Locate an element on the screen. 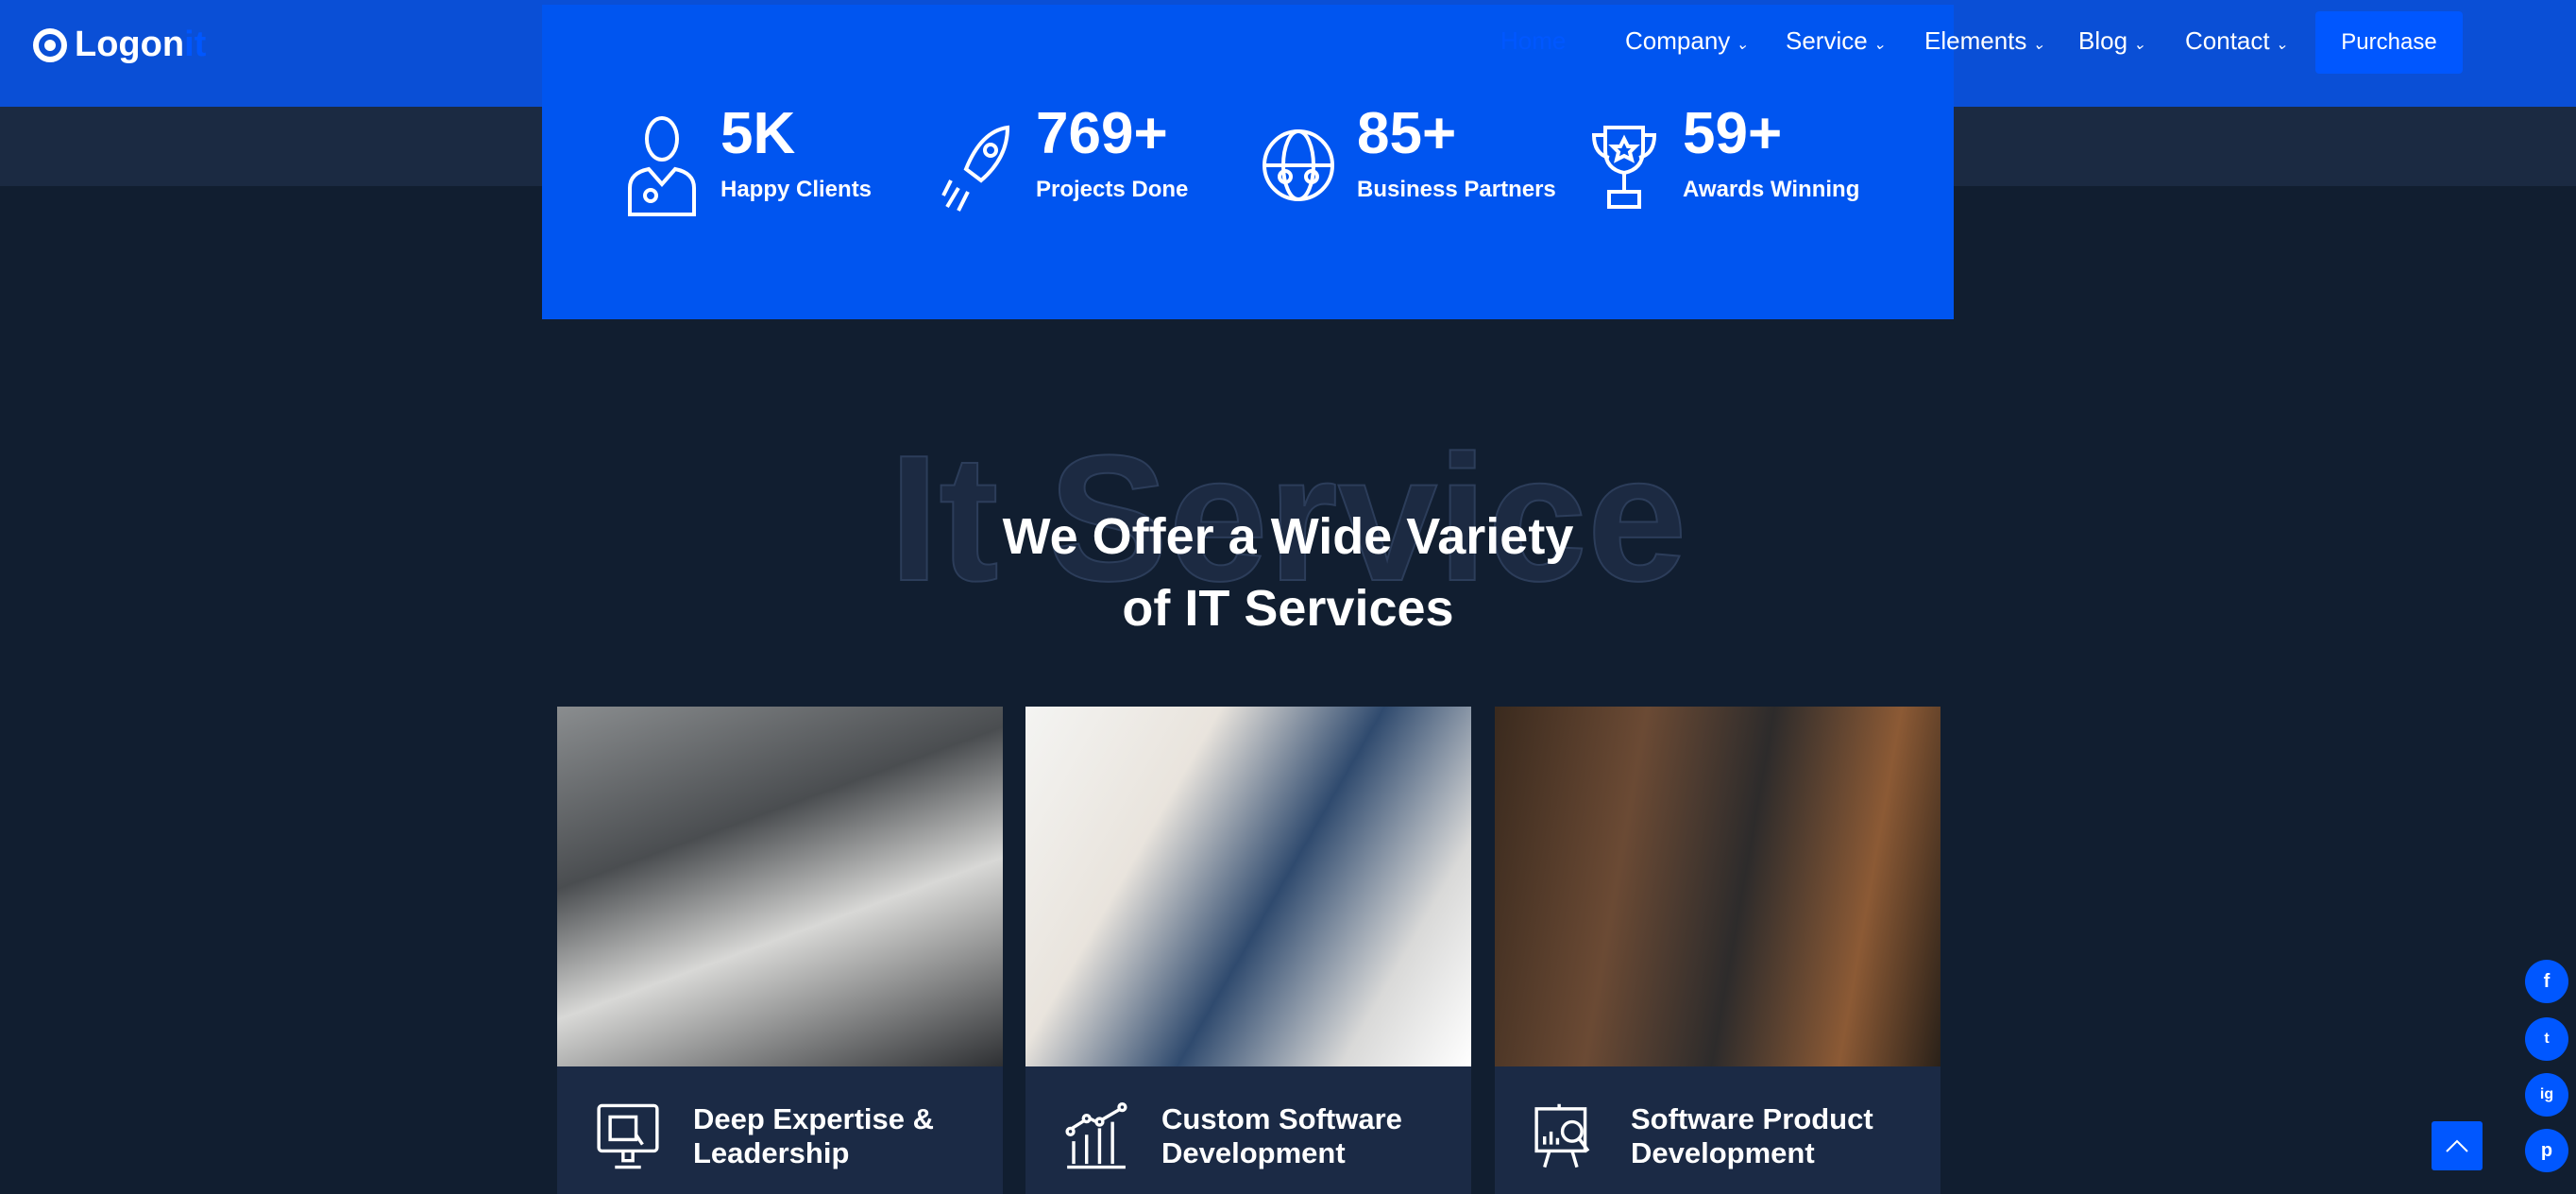 The image size is (2576, 1194). presentation-search-icon is located at coordinates (1562, 1135).